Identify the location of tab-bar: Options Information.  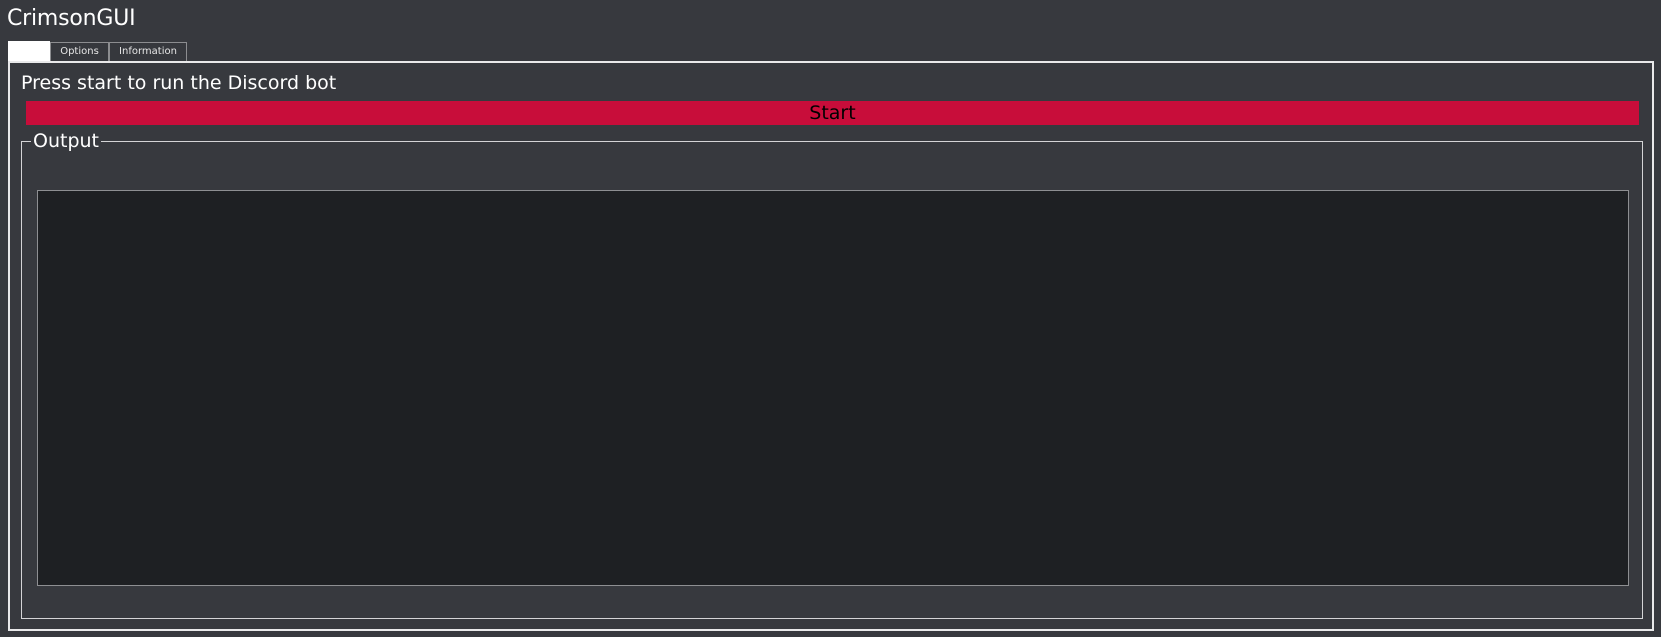
(97, 51).